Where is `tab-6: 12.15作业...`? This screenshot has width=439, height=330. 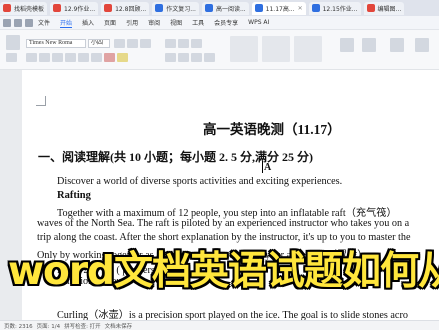 tab-6: 12.15作业... is located at coordinates (334, 8).